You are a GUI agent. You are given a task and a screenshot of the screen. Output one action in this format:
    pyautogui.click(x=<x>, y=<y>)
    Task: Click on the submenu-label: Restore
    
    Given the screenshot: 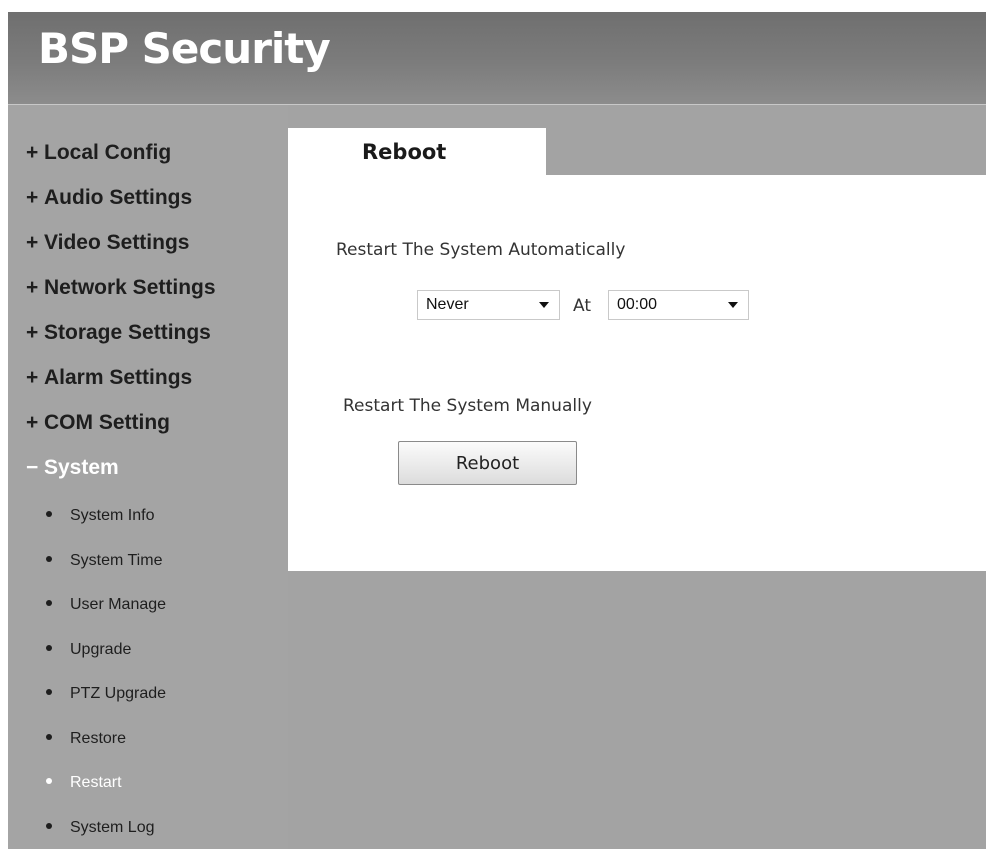 What is the action you would take?
    pyautogui.click(x=98, y=738)
    